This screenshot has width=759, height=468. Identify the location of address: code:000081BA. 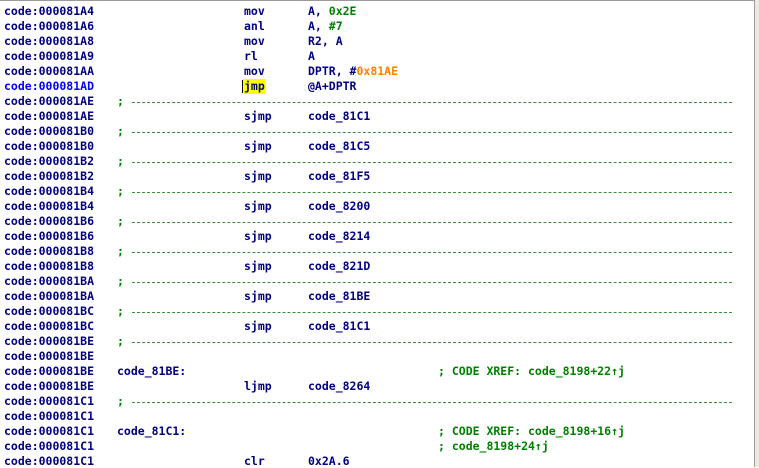
(49, 296).